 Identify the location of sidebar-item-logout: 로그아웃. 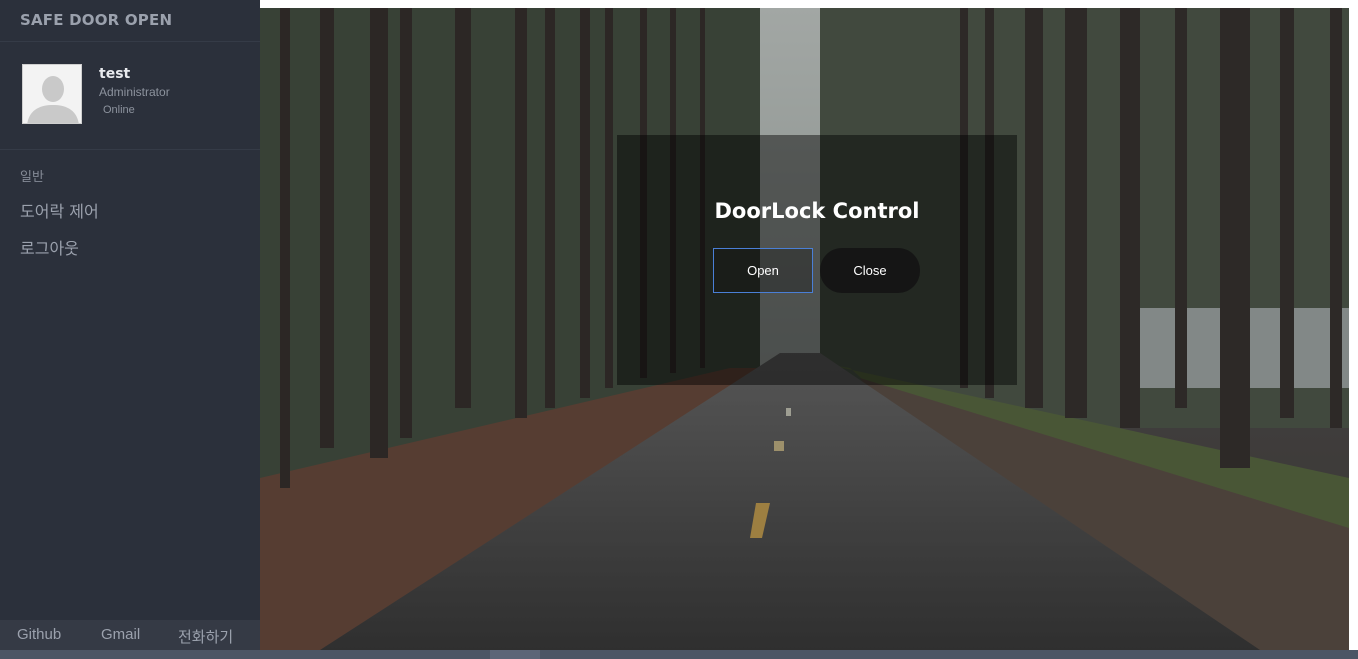
(49, 247).